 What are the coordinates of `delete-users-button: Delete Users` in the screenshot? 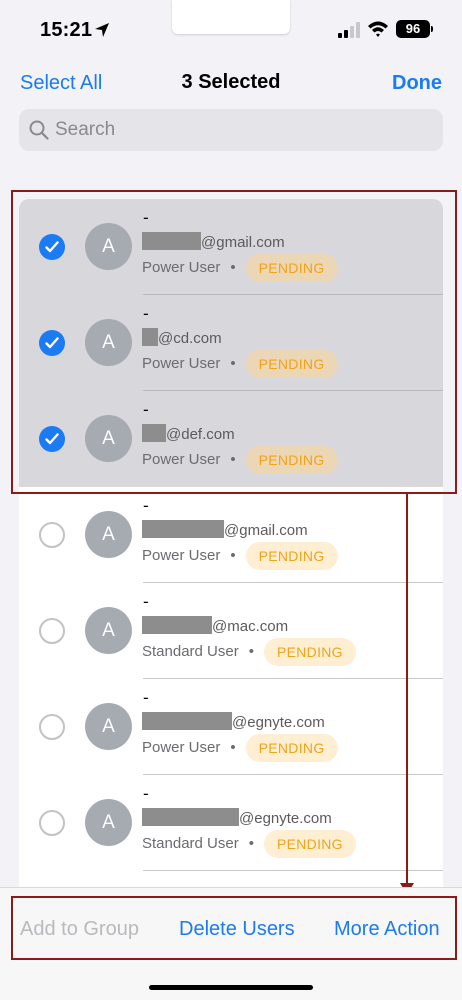 It's located at (237, 929).